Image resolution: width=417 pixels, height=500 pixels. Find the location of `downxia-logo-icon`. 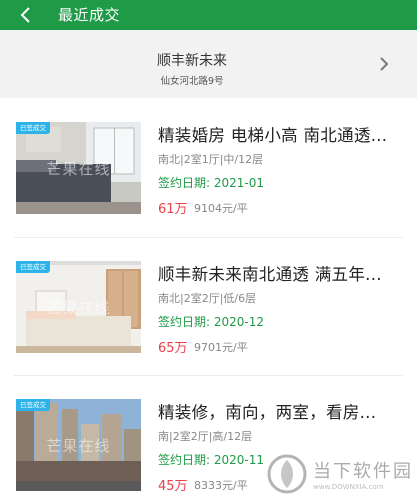

downxia-logo-icon is located at coordinates (287, 474).